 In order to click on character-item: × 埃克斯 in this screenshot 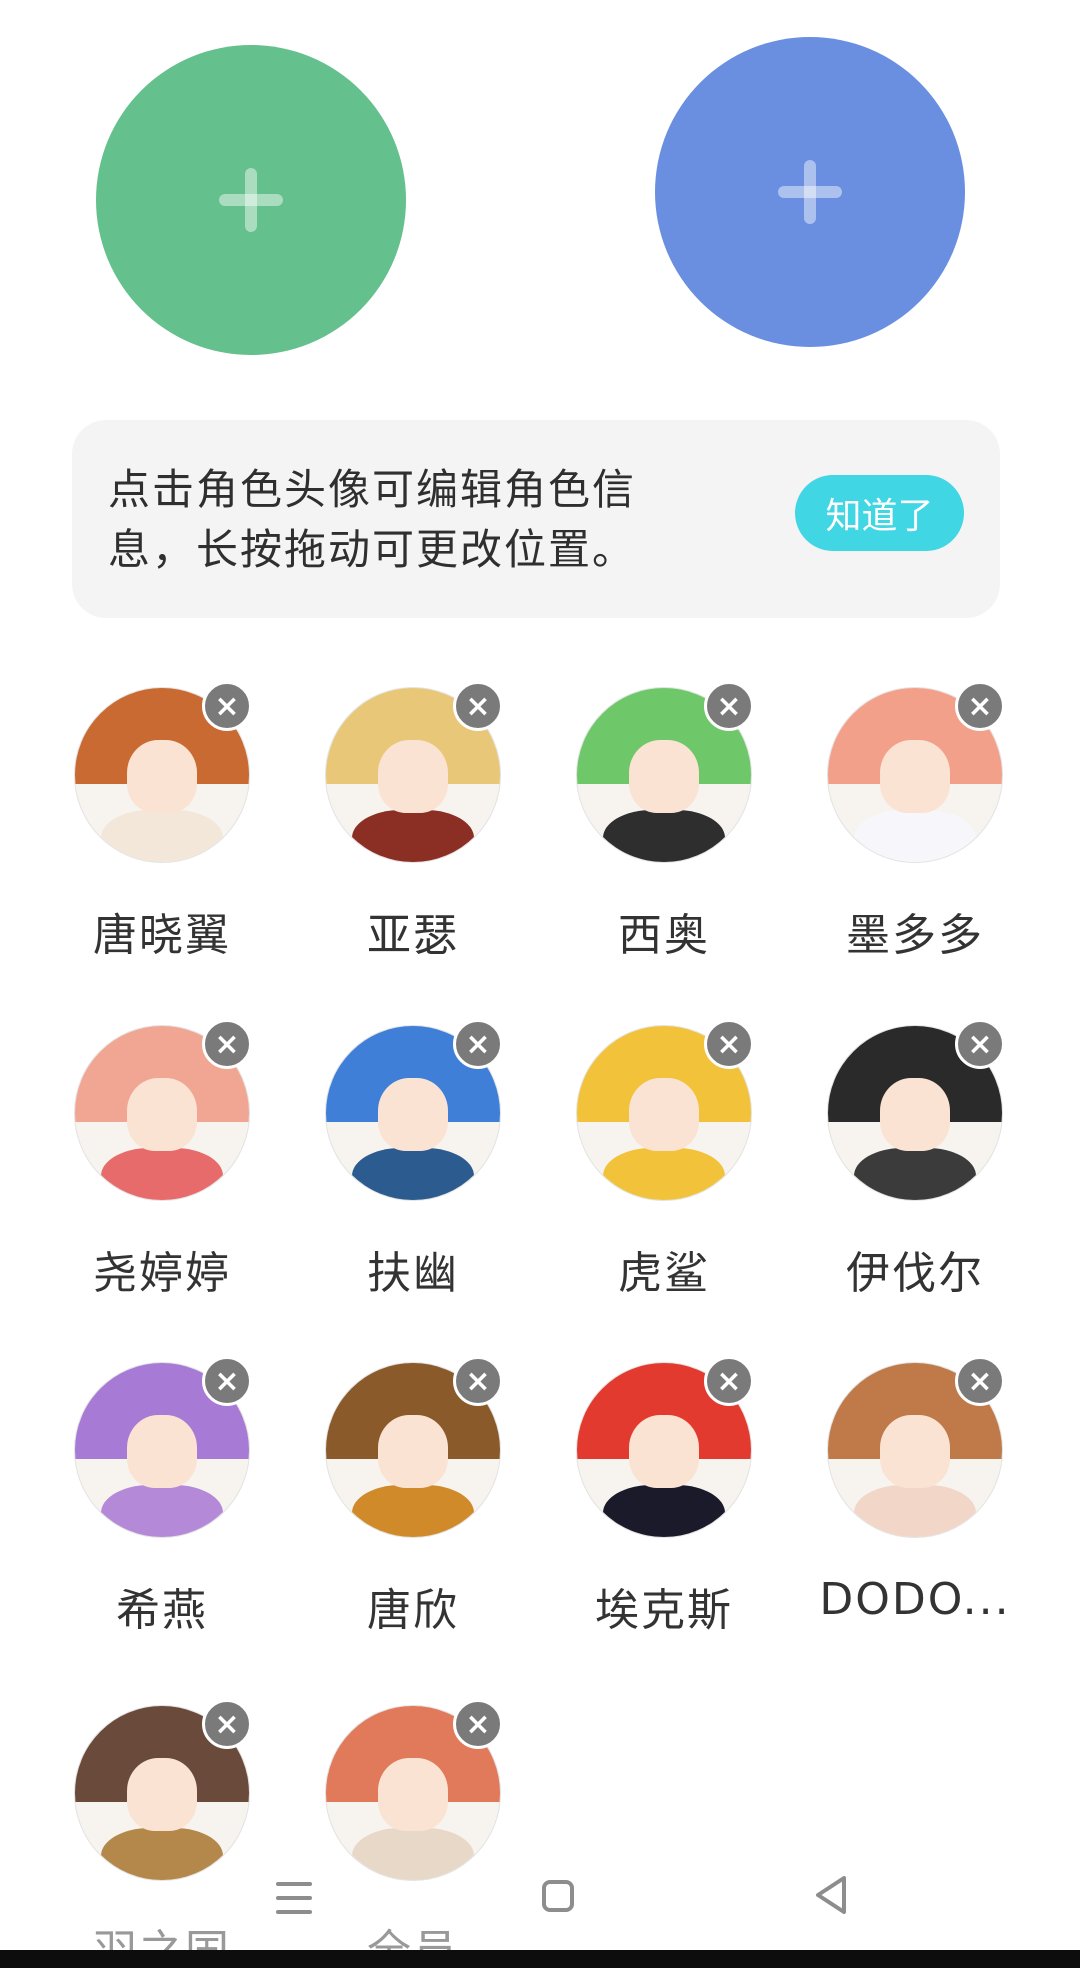, I will do `click(651, 1504)`.